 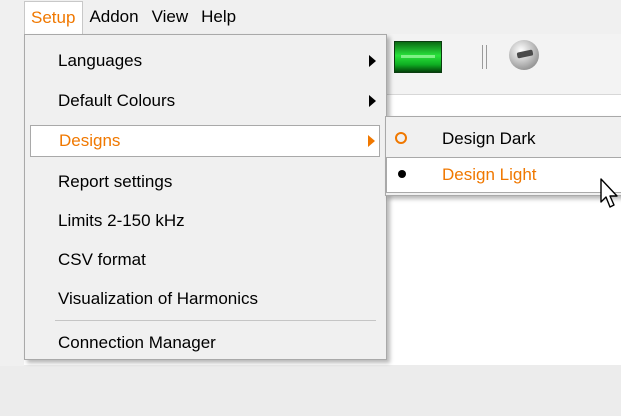 I want to click on menu-item-visualization-of-harmonics: Visualization of Harmonics, so click(x=205, y=298).